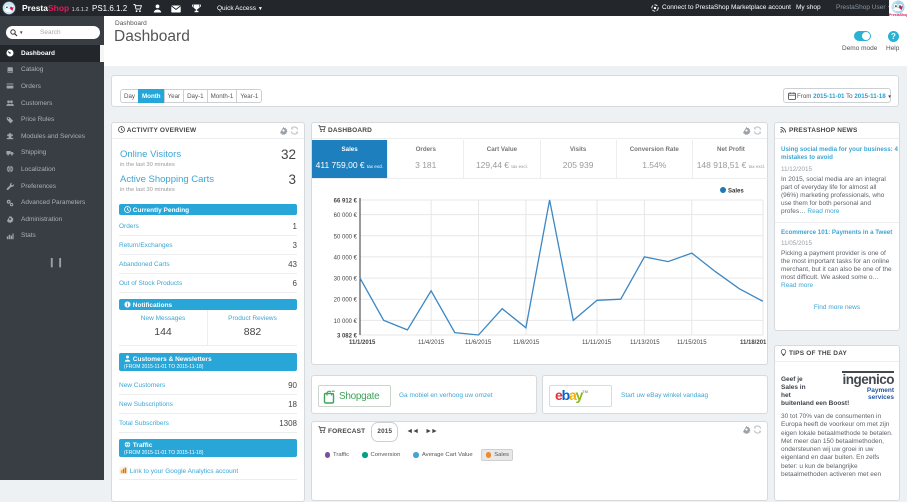  Describe the element at coordinates (346, 301) in the screenshot. I see `svg-text: 20 000 €` at that location.